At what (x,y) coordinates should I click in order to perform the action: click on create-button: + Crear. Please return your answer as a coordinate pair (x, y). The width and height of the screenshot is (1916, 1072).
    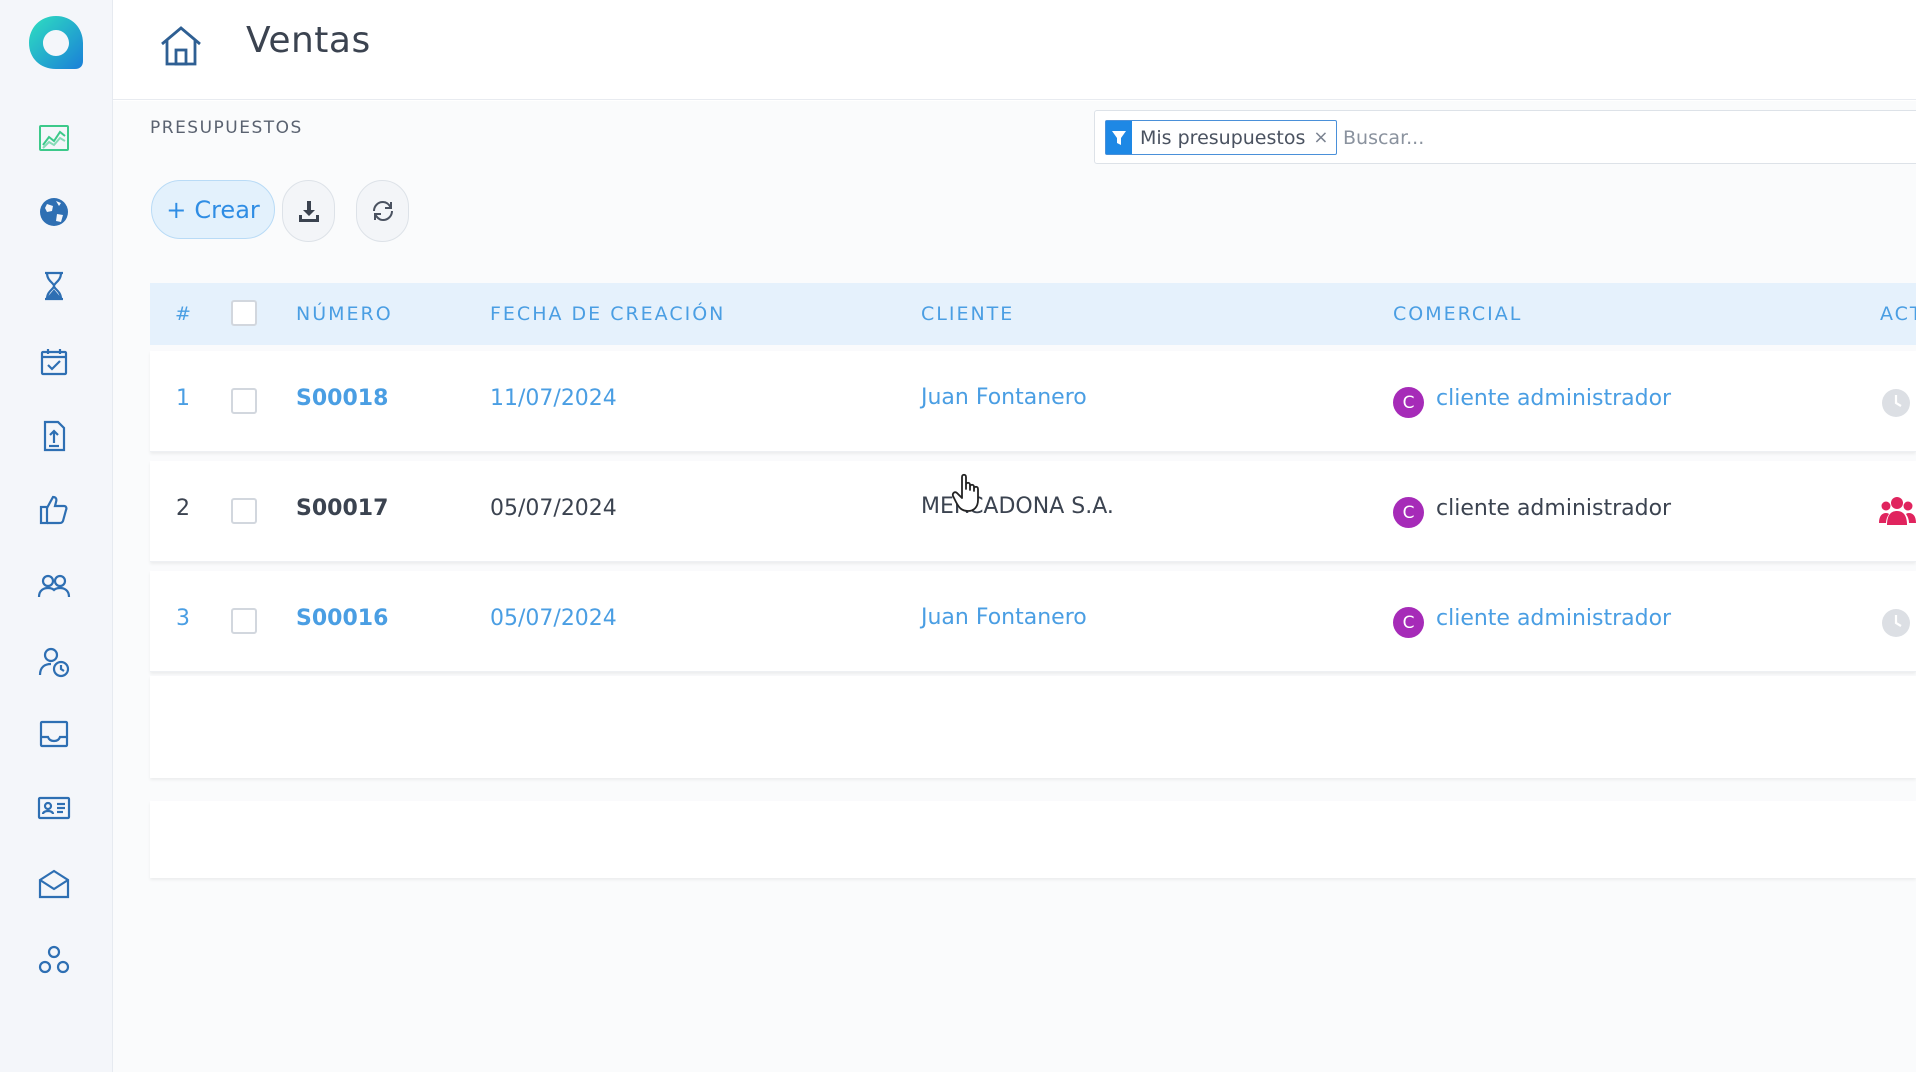
    Looking at the image, I should click on (213, 209).